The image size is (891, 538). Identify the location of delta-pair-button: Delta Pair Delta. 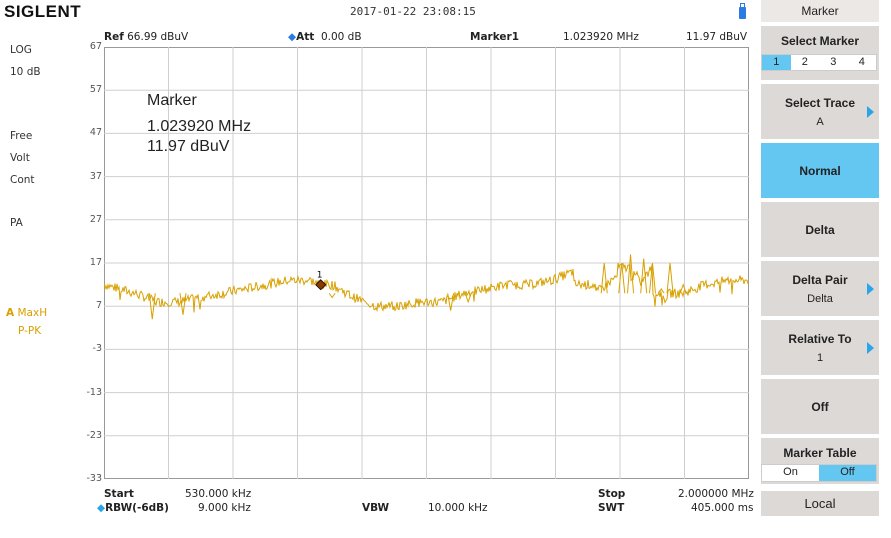
(820, 289).